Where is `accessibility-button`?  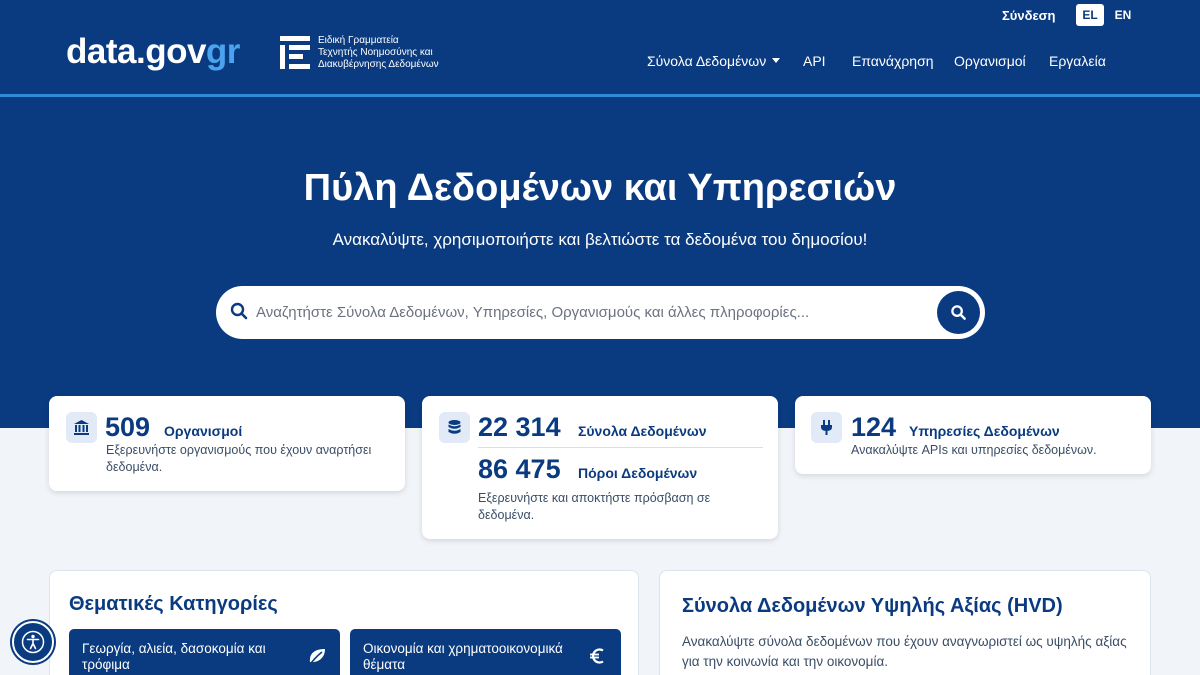 accessibility-button is located at coordinates (33, 642).